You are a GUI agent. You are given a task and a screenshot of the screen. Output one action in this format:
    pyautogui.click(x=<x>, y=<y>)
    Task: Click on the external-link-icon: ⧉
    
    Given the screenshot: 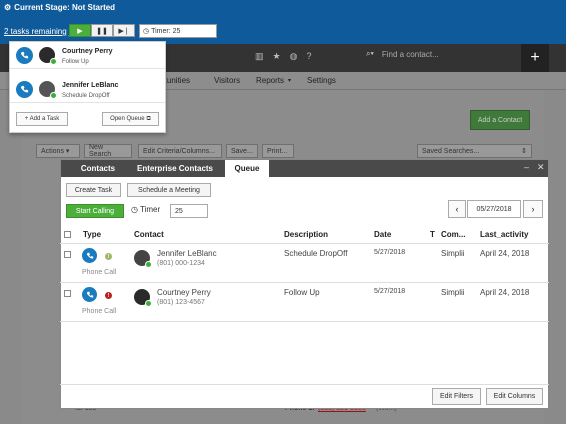 What is the action you would take?
    pyautogui.click(x=148, y=118)
    